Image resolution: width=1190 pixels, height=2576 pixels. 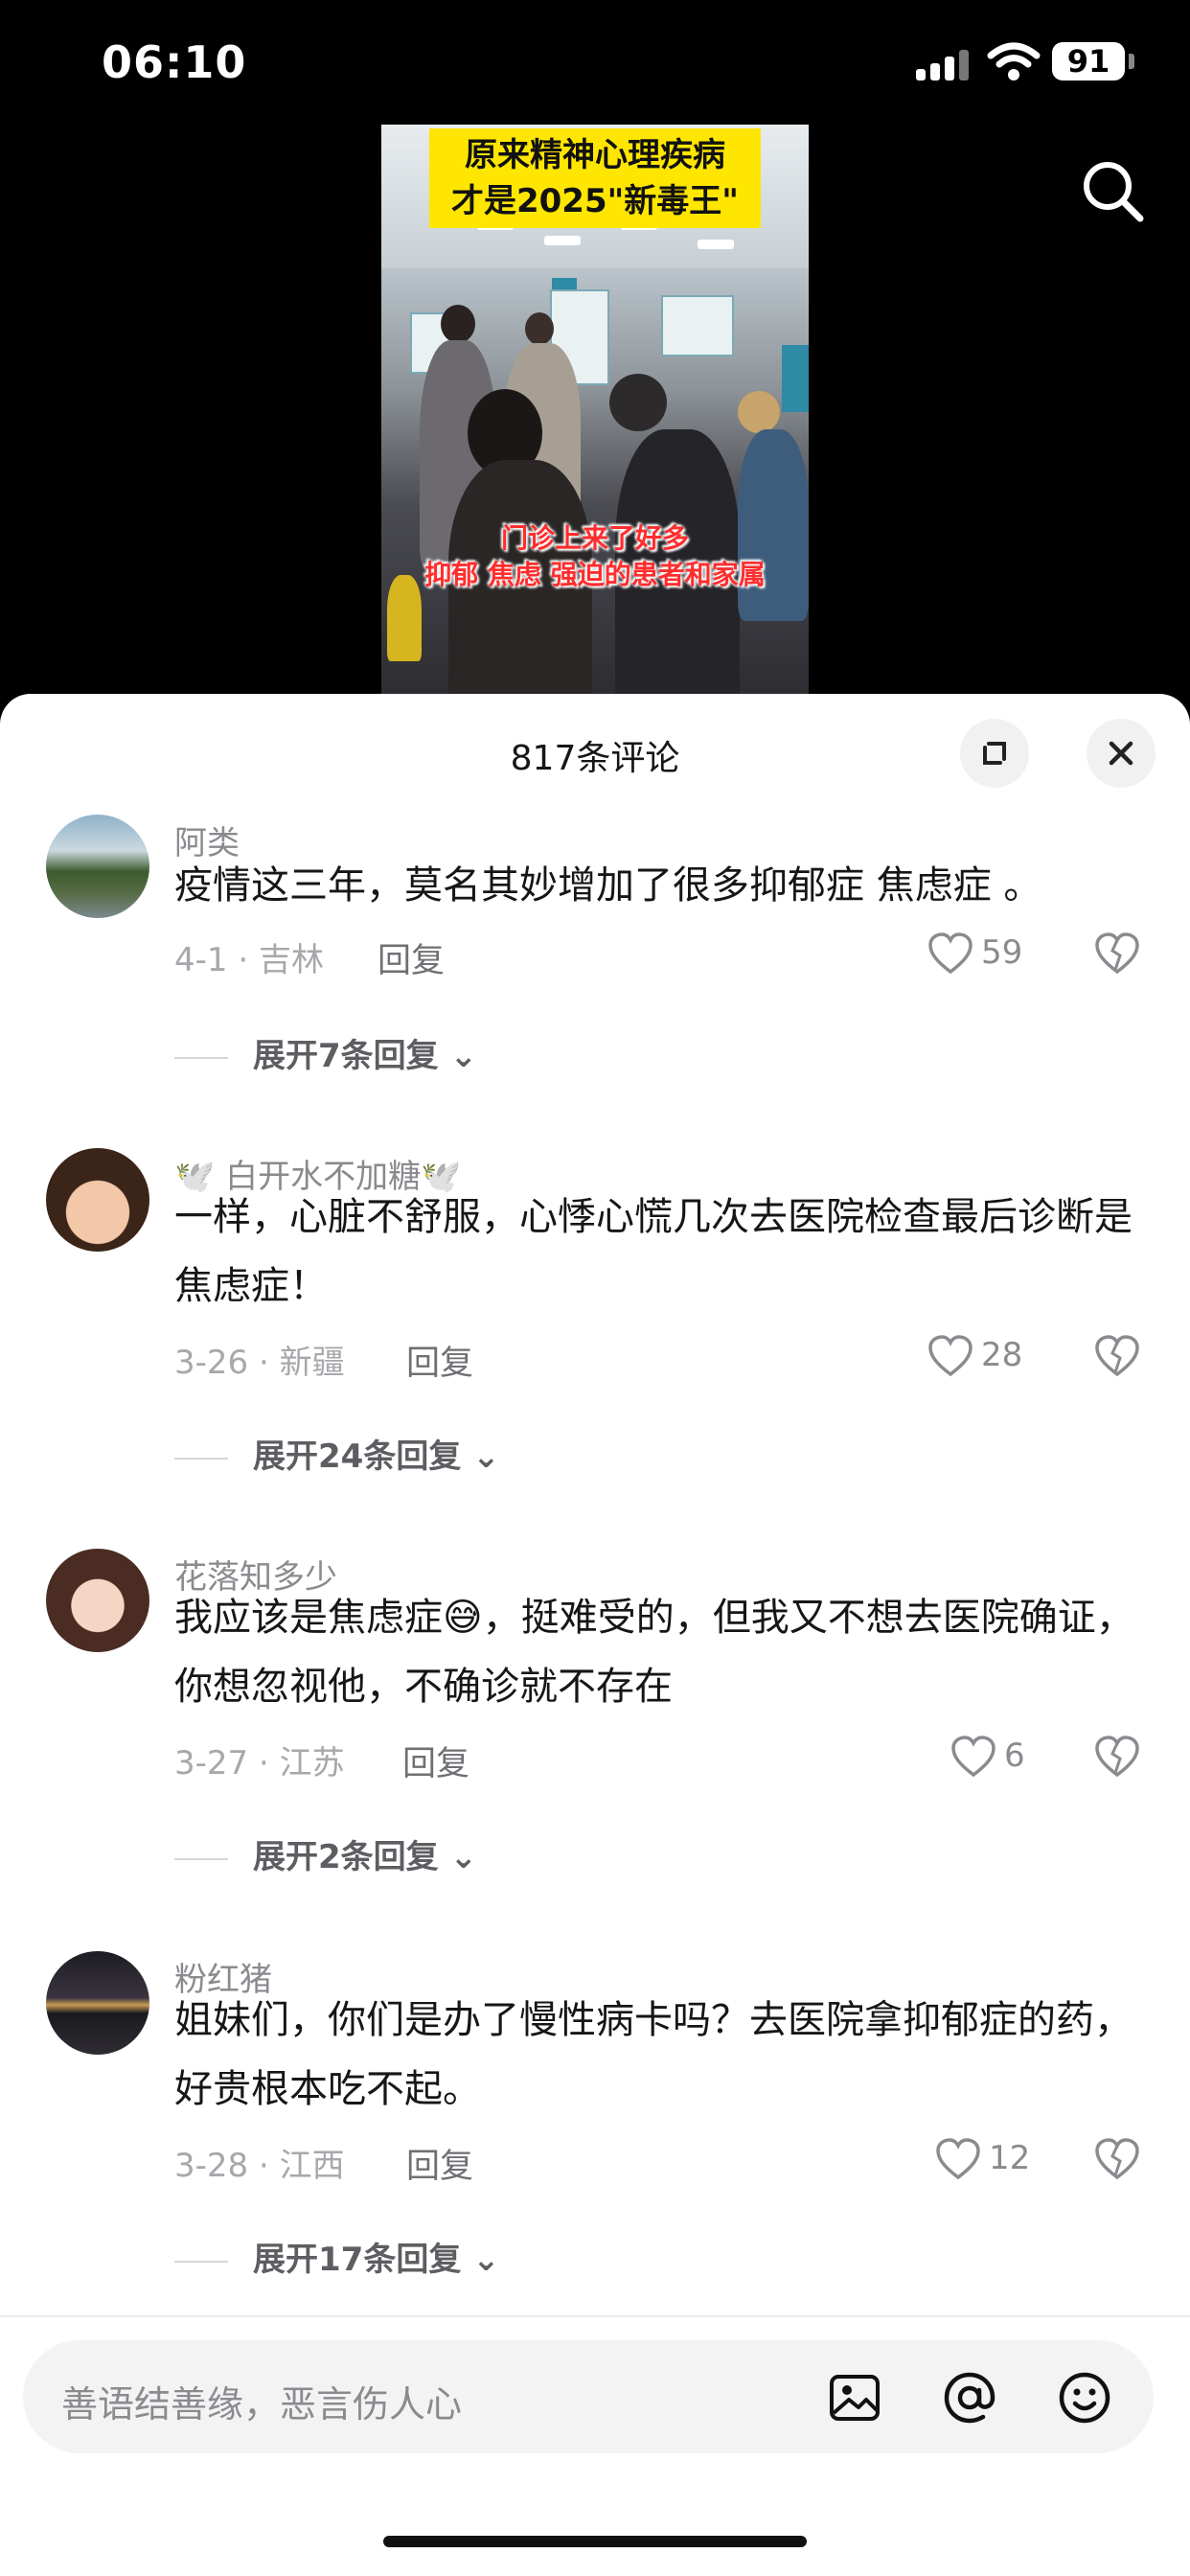 I want to click on video-title-banner: 原来精神心理疾病 才是2025"新毒王", so click(x=595, y=178).